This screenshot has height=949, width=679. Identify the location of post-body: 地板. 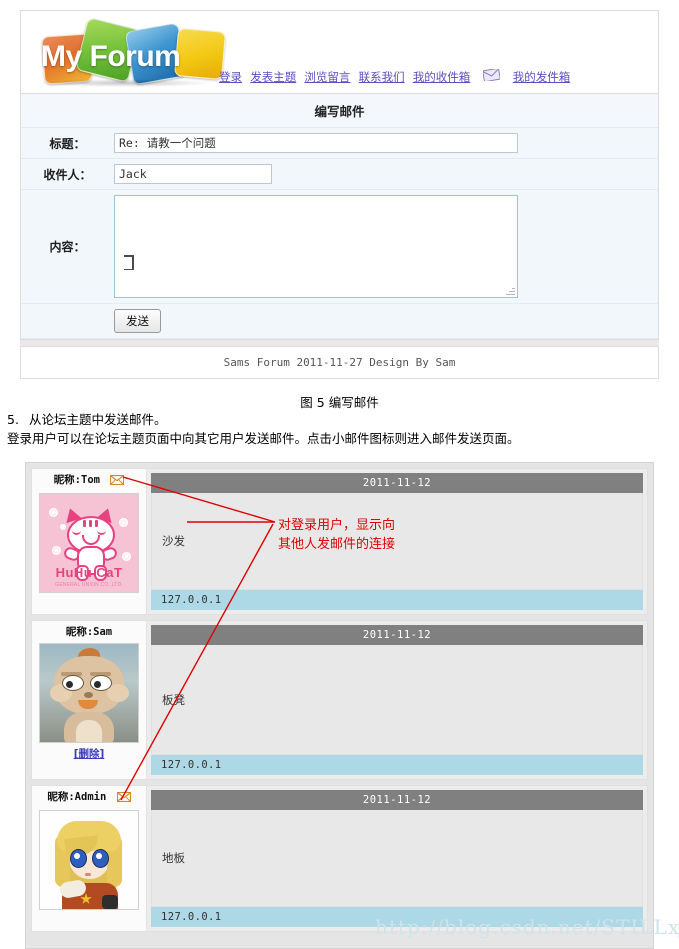
(397, 858).